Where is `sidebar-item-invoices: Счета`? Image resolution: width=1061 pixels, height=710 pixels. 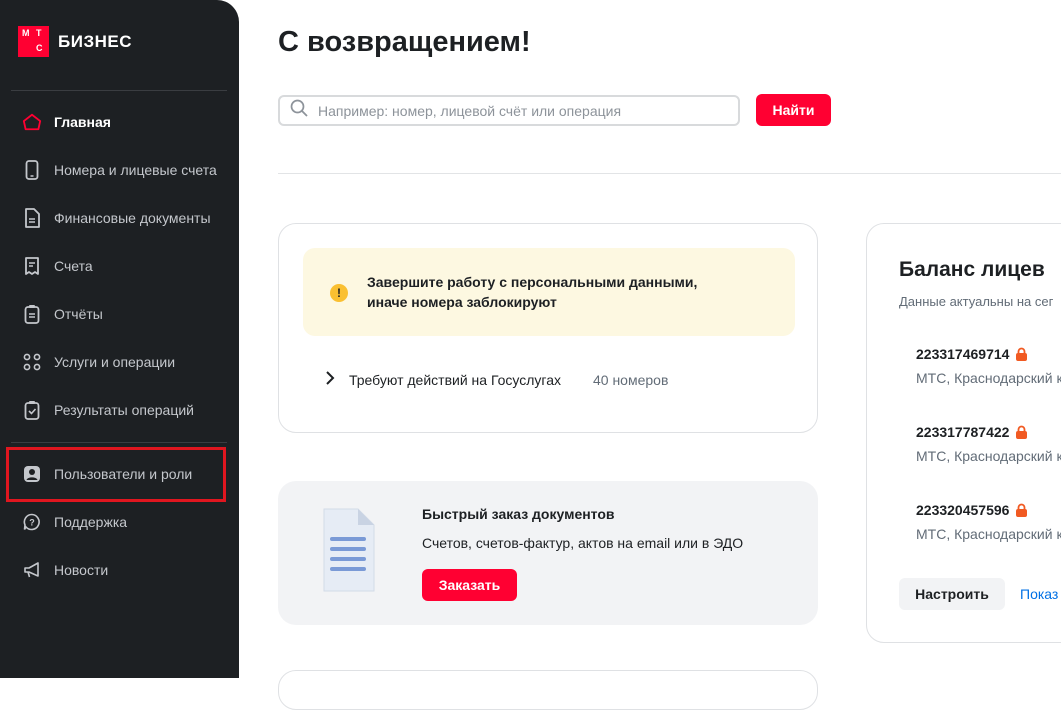
sidebar-item-invoices: Счета is located at coordinates (57, 266).